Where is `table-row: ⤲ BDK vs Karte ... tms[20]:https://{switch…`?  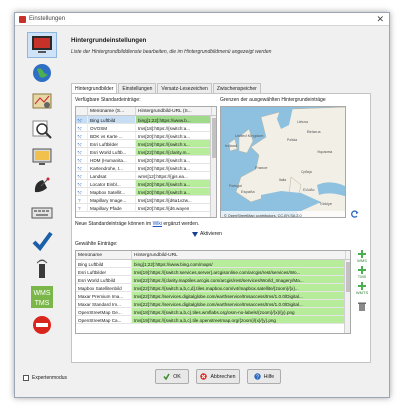
table-row: ⤲ BDK vs Karte ... tms[20]:https://{switch… is located at coordinates (146, 136).